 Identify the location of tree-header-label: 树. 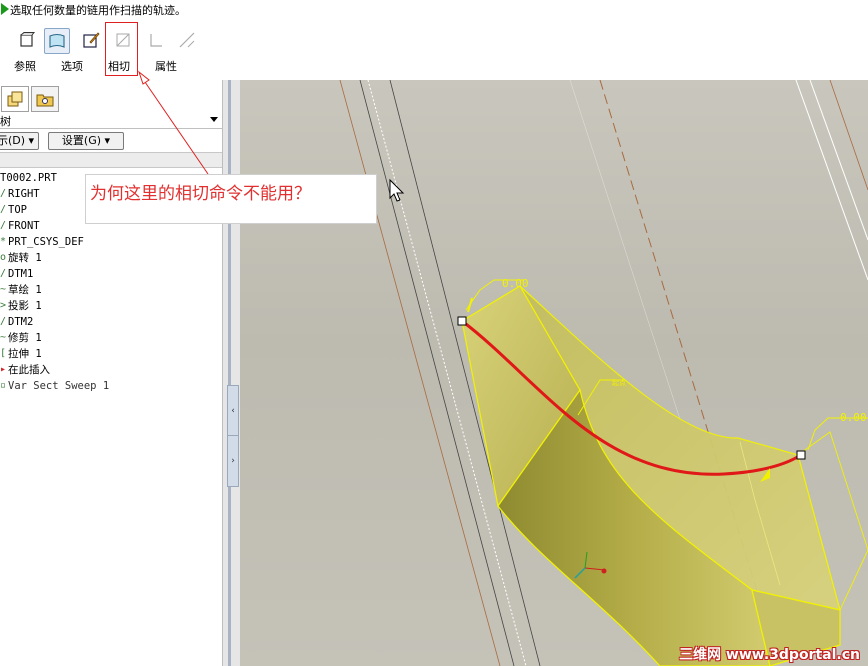
(5, 121).